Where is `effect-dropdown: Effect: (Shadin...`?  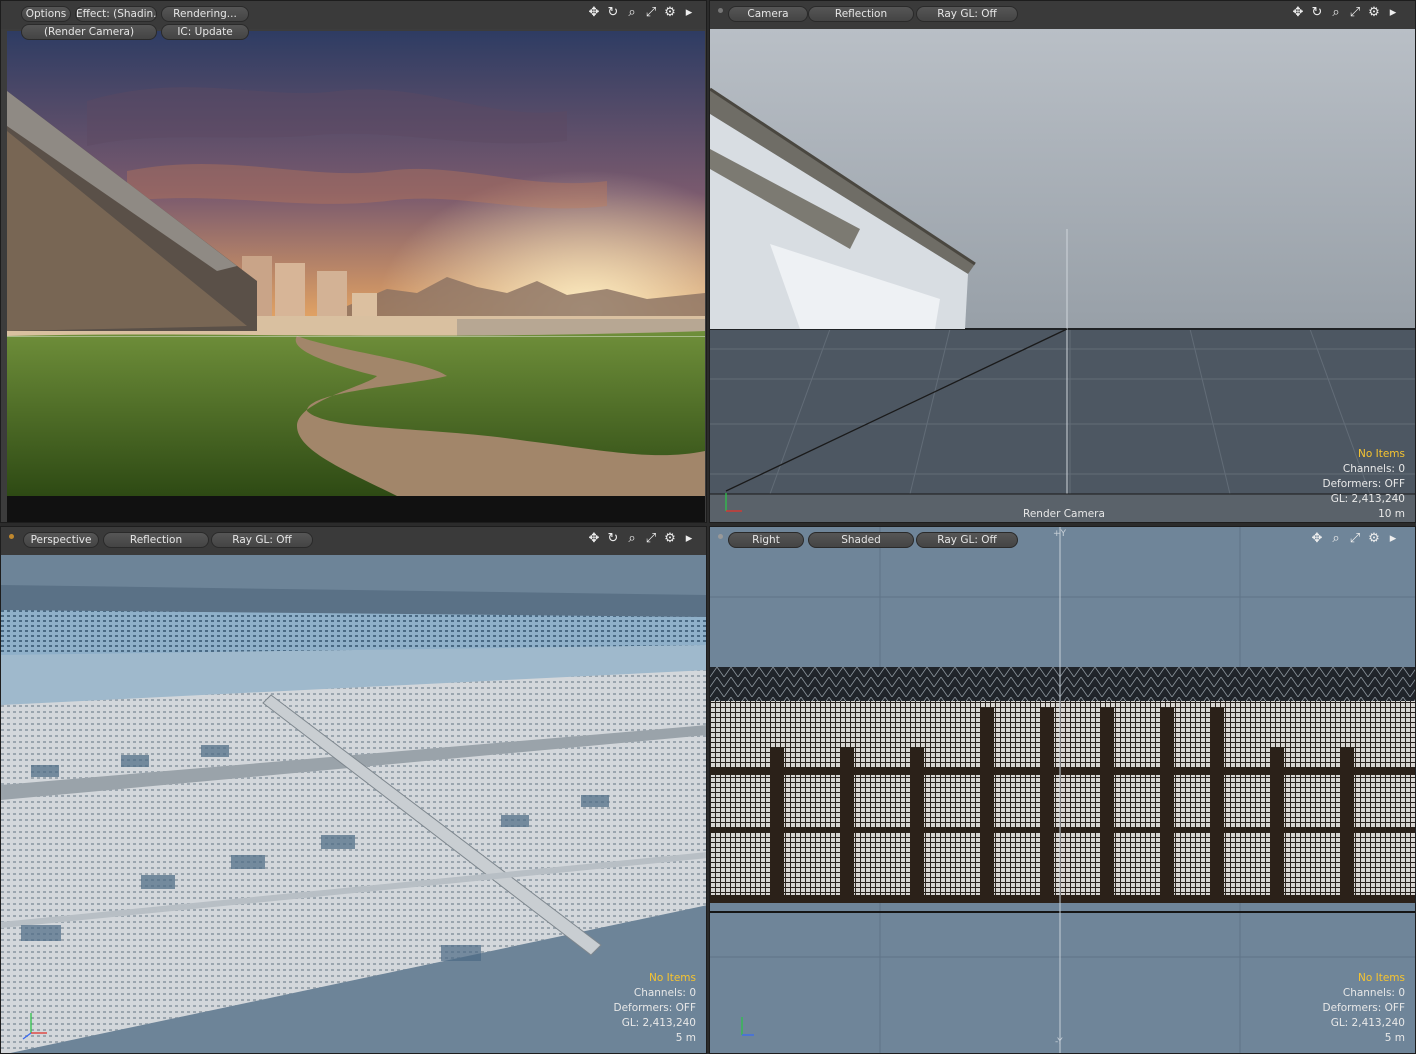
effect-dropdown: Effect: (Shadin... is located at coordinates (116, 14).